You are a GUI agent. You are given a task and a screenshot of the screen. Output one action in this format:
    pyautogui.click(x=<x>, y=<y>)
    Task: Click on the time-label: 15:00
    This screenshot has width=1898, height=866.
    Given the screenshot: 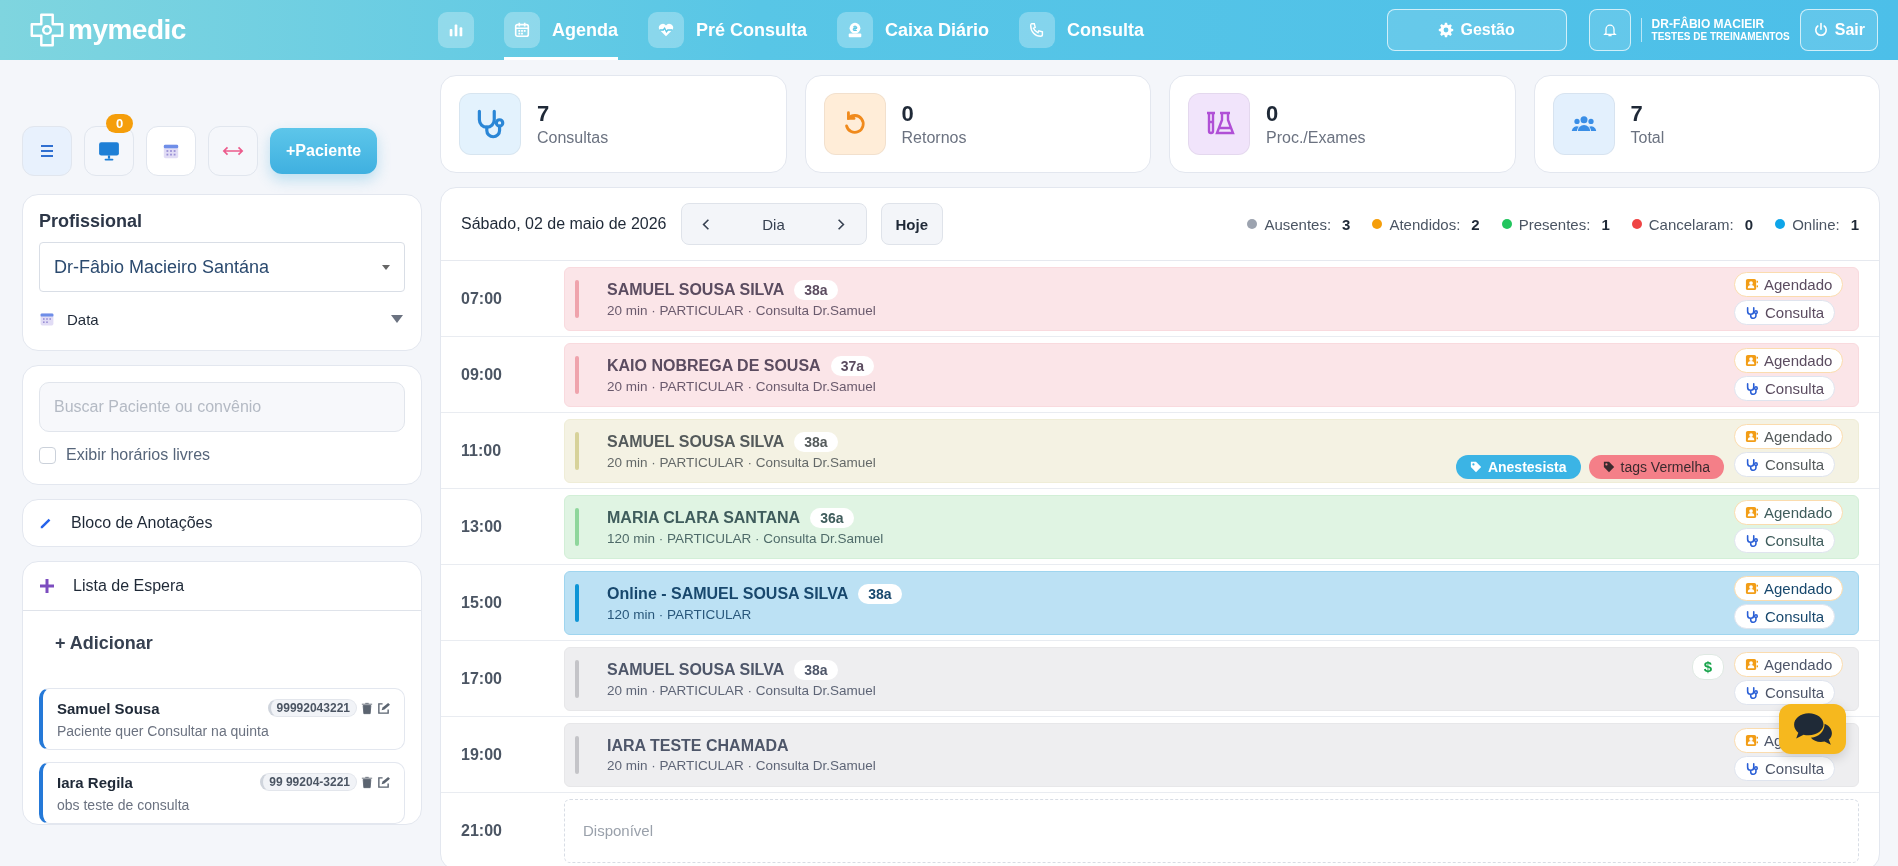 What is the action you would take?
    pyautogui.click(x=482, y=602)
    